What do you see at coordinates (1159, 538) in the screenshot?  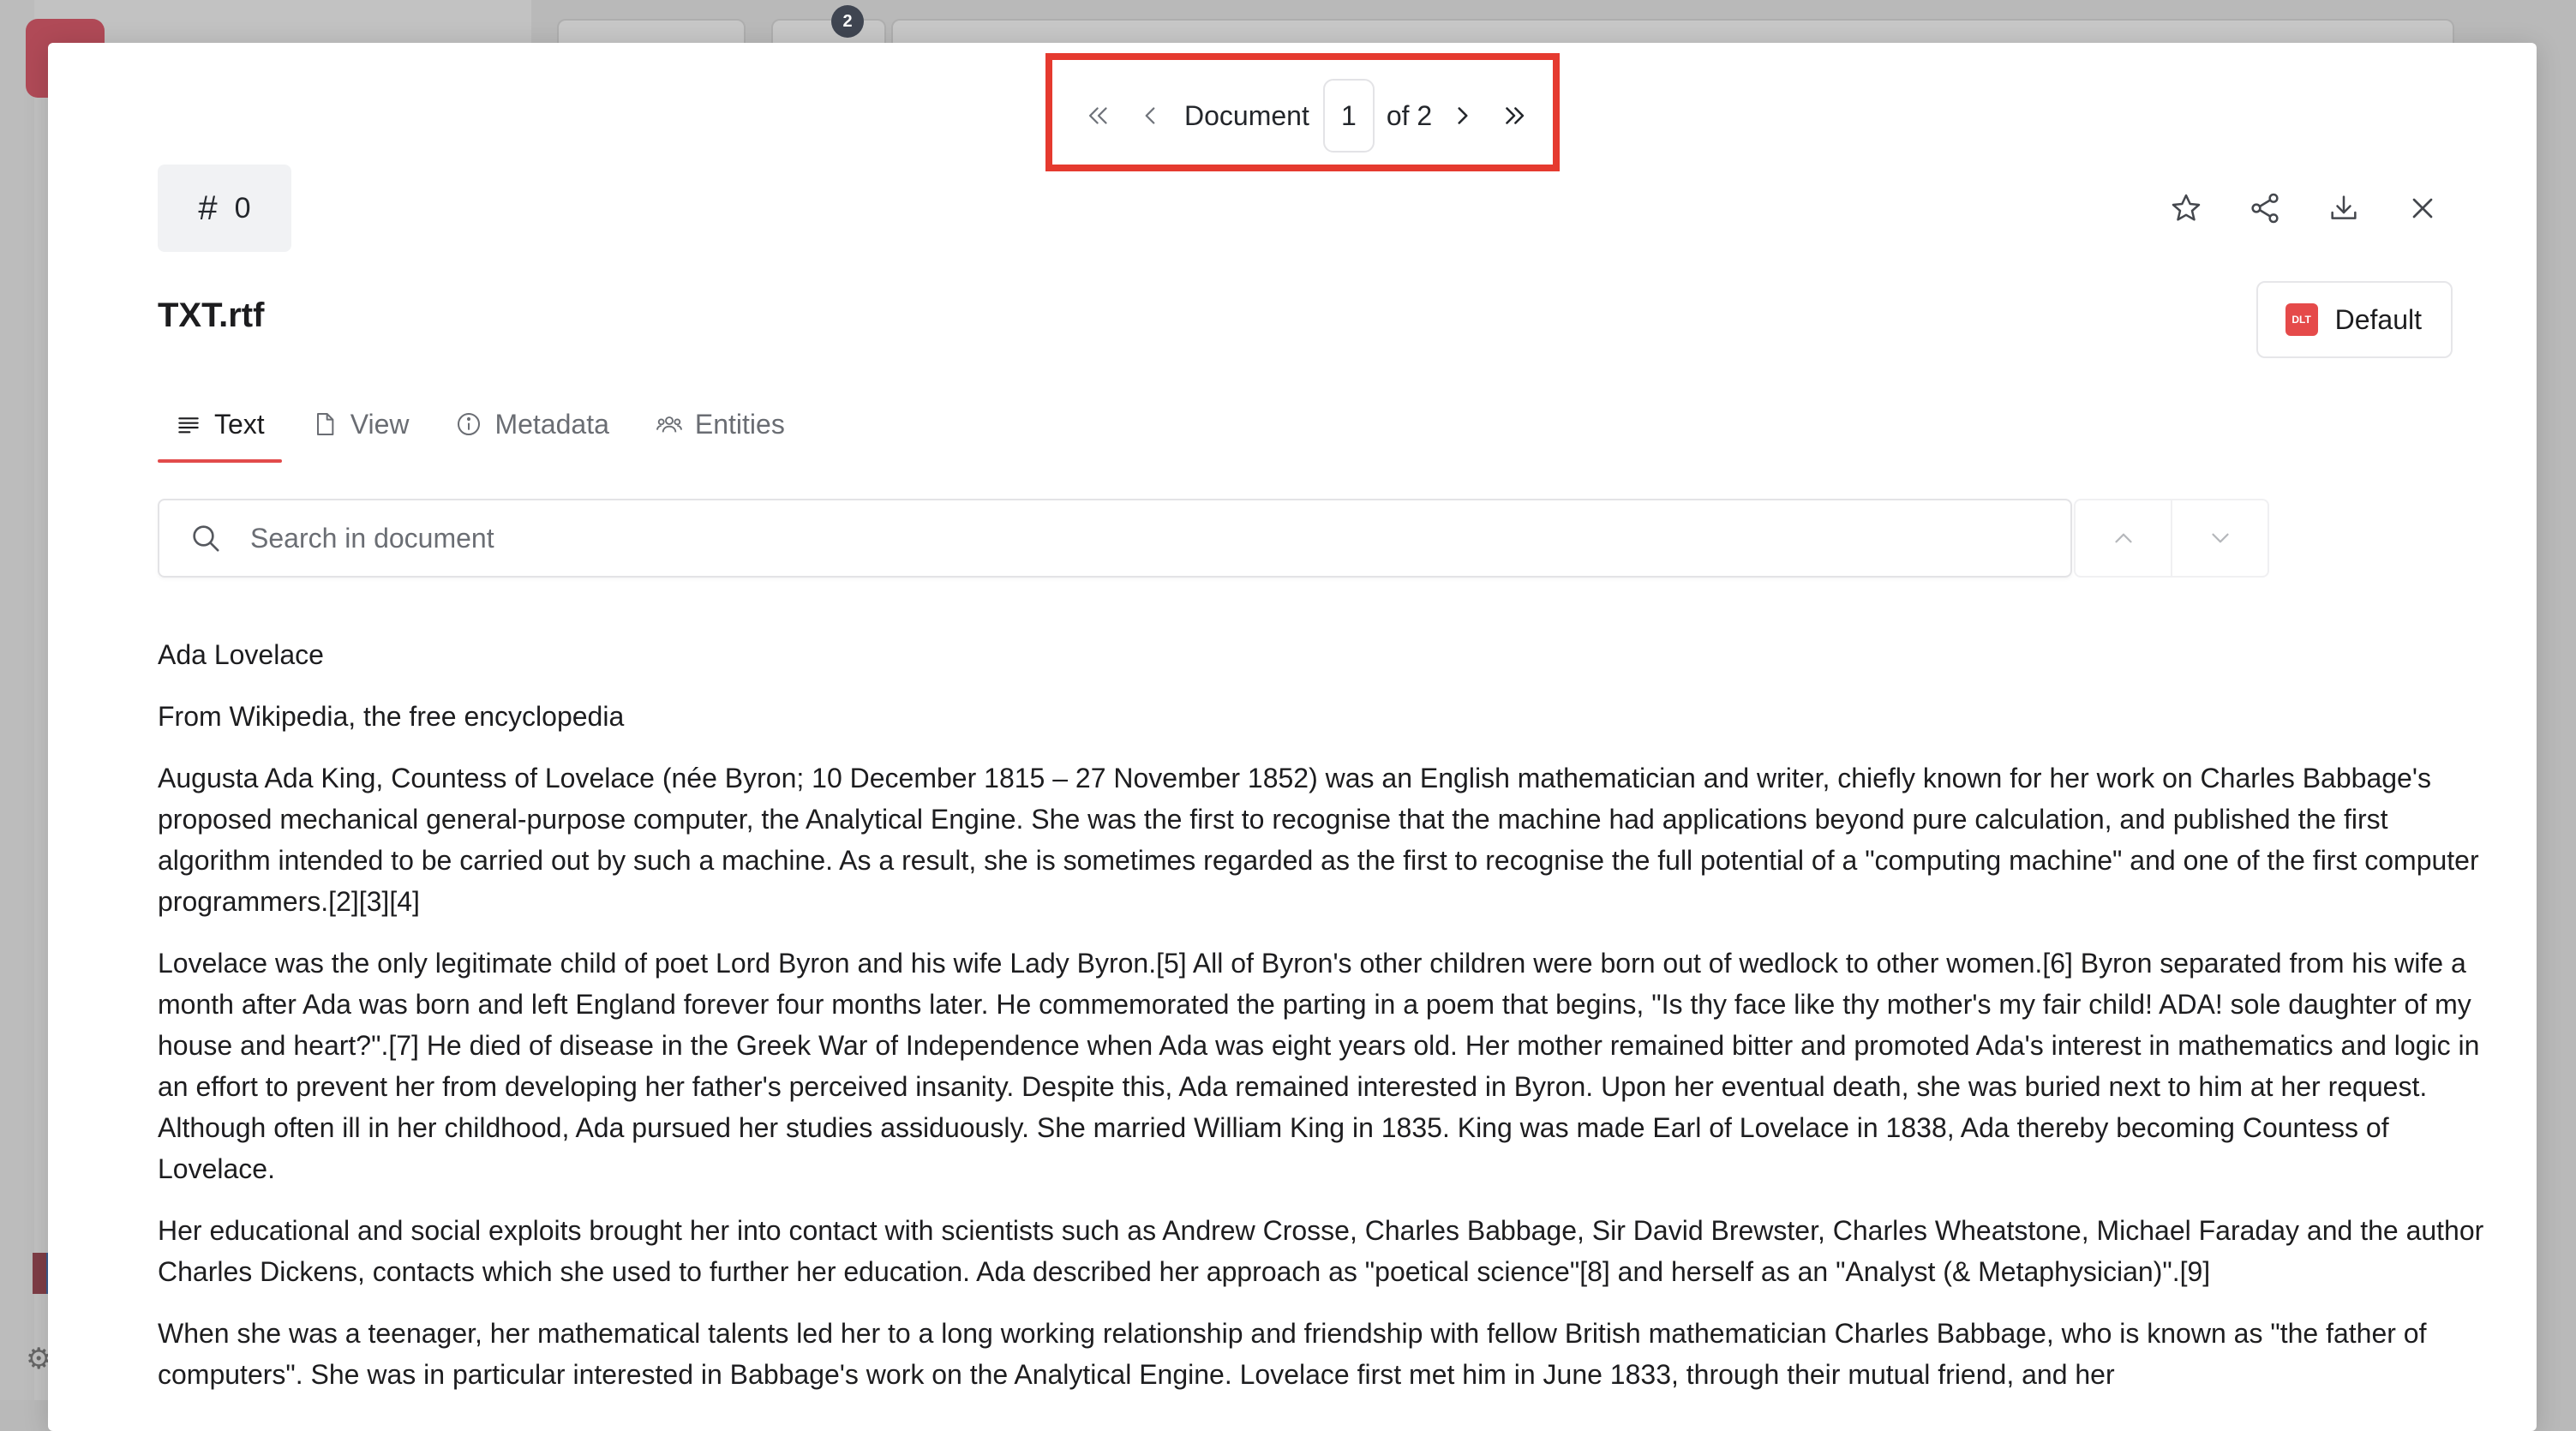 I see `search-input` at bounding box center [1159, 538].